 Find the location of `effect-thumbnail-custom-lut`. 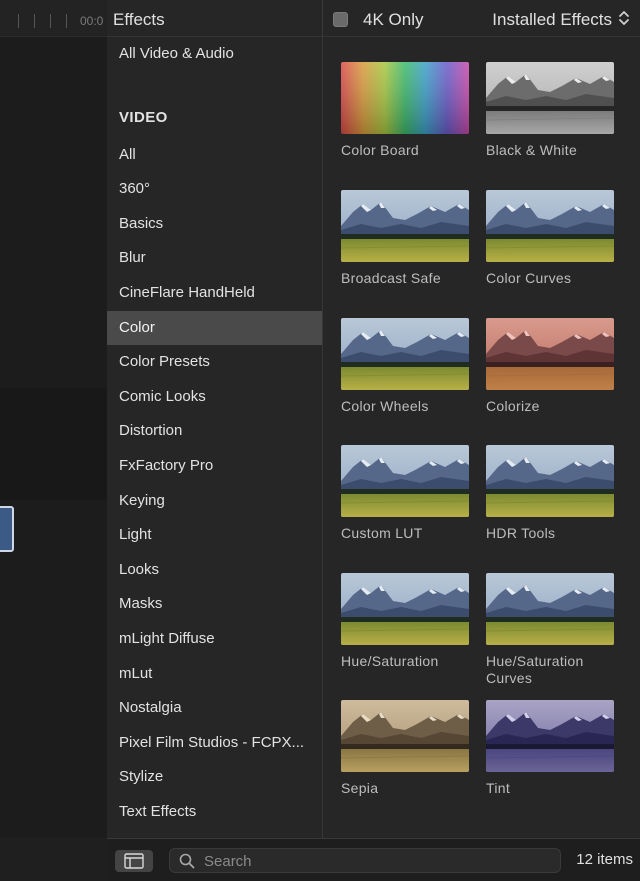

effect-thumbnail-custom-lut is located at coordinates (405, 481).